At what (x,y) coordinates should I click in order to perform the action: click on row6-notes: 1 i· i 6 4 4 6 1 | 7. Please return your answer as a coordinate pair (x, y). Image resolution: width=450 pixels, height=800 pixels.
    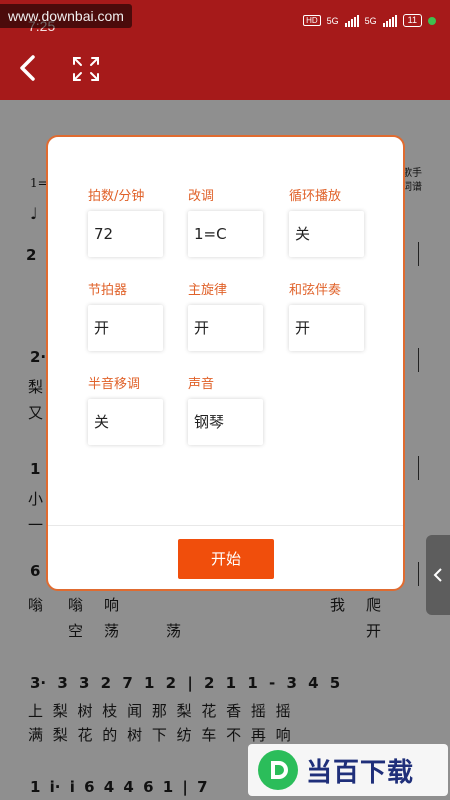
    Looking at the image, I should click on (119, 787).